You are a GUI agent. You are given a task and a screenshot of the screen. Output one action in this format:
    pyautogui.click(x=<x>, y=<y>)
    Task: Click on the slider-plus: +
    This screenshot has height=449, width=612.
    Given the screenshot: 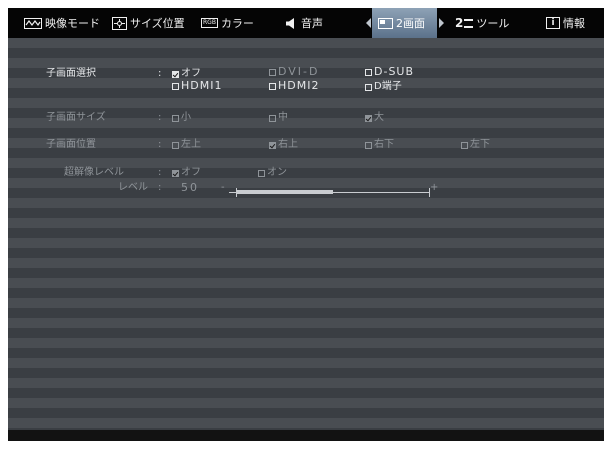 What is the action you would take?
    pyautogui.click(x=434, y=188)
    